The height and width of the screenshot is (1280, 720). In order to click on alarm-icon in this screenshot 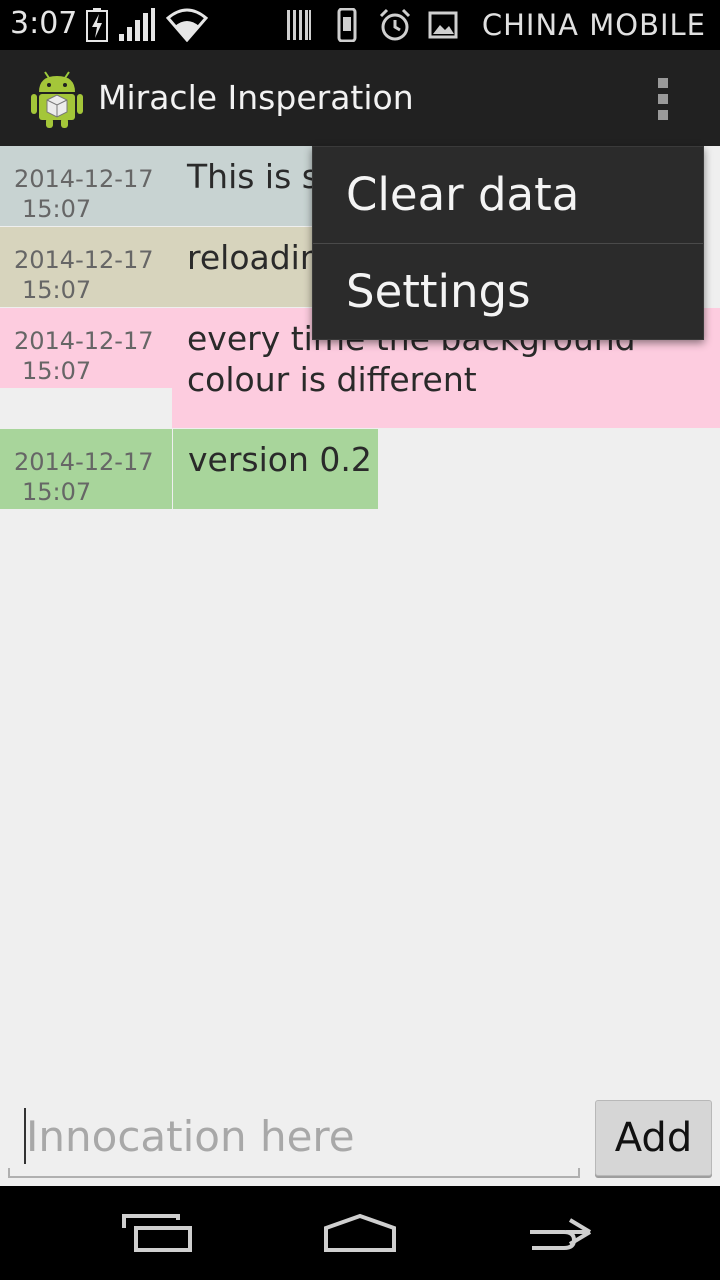, I will do `click(395, 24)`.